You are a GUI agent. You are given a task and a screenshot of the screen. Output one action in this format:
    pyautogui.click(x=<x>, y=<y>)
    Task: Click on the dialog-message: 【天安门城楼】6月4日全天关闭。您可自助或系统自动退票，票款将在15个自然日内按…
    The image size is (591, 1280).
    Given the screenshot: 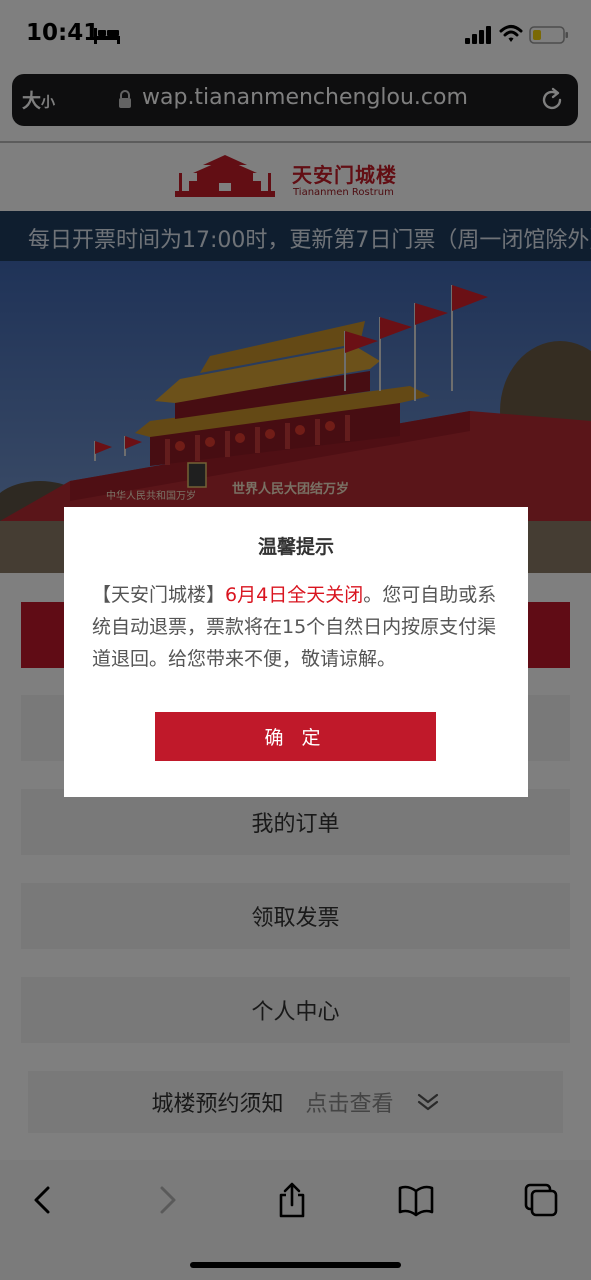 What is the action you would take?
    pyautogui.click(x=297, y=627)
    